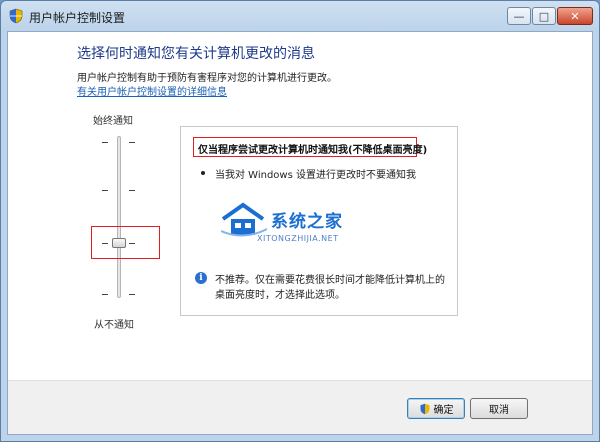 The width and height of the screenshot is (600, 442). I want to click on slider-top-label: 始终通知, so click(113, 121).